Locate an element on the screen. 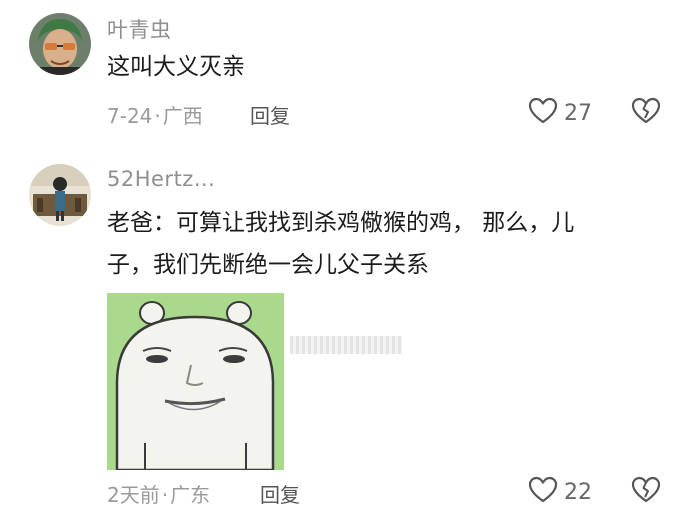 Image resolution: width=690 pixels, height=517 pixels. comment-text: 这叫大义灭亲 is located at coordinates (176, 67).